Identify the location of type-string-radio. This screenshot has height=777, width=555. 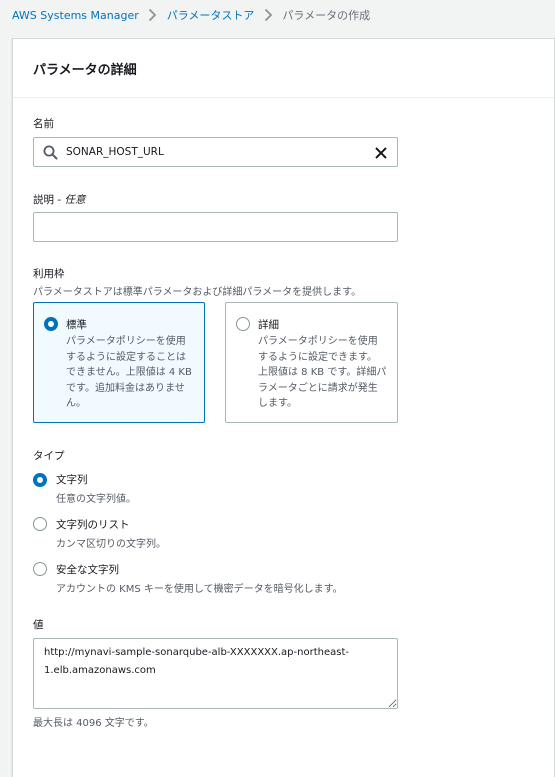
(40, 480).